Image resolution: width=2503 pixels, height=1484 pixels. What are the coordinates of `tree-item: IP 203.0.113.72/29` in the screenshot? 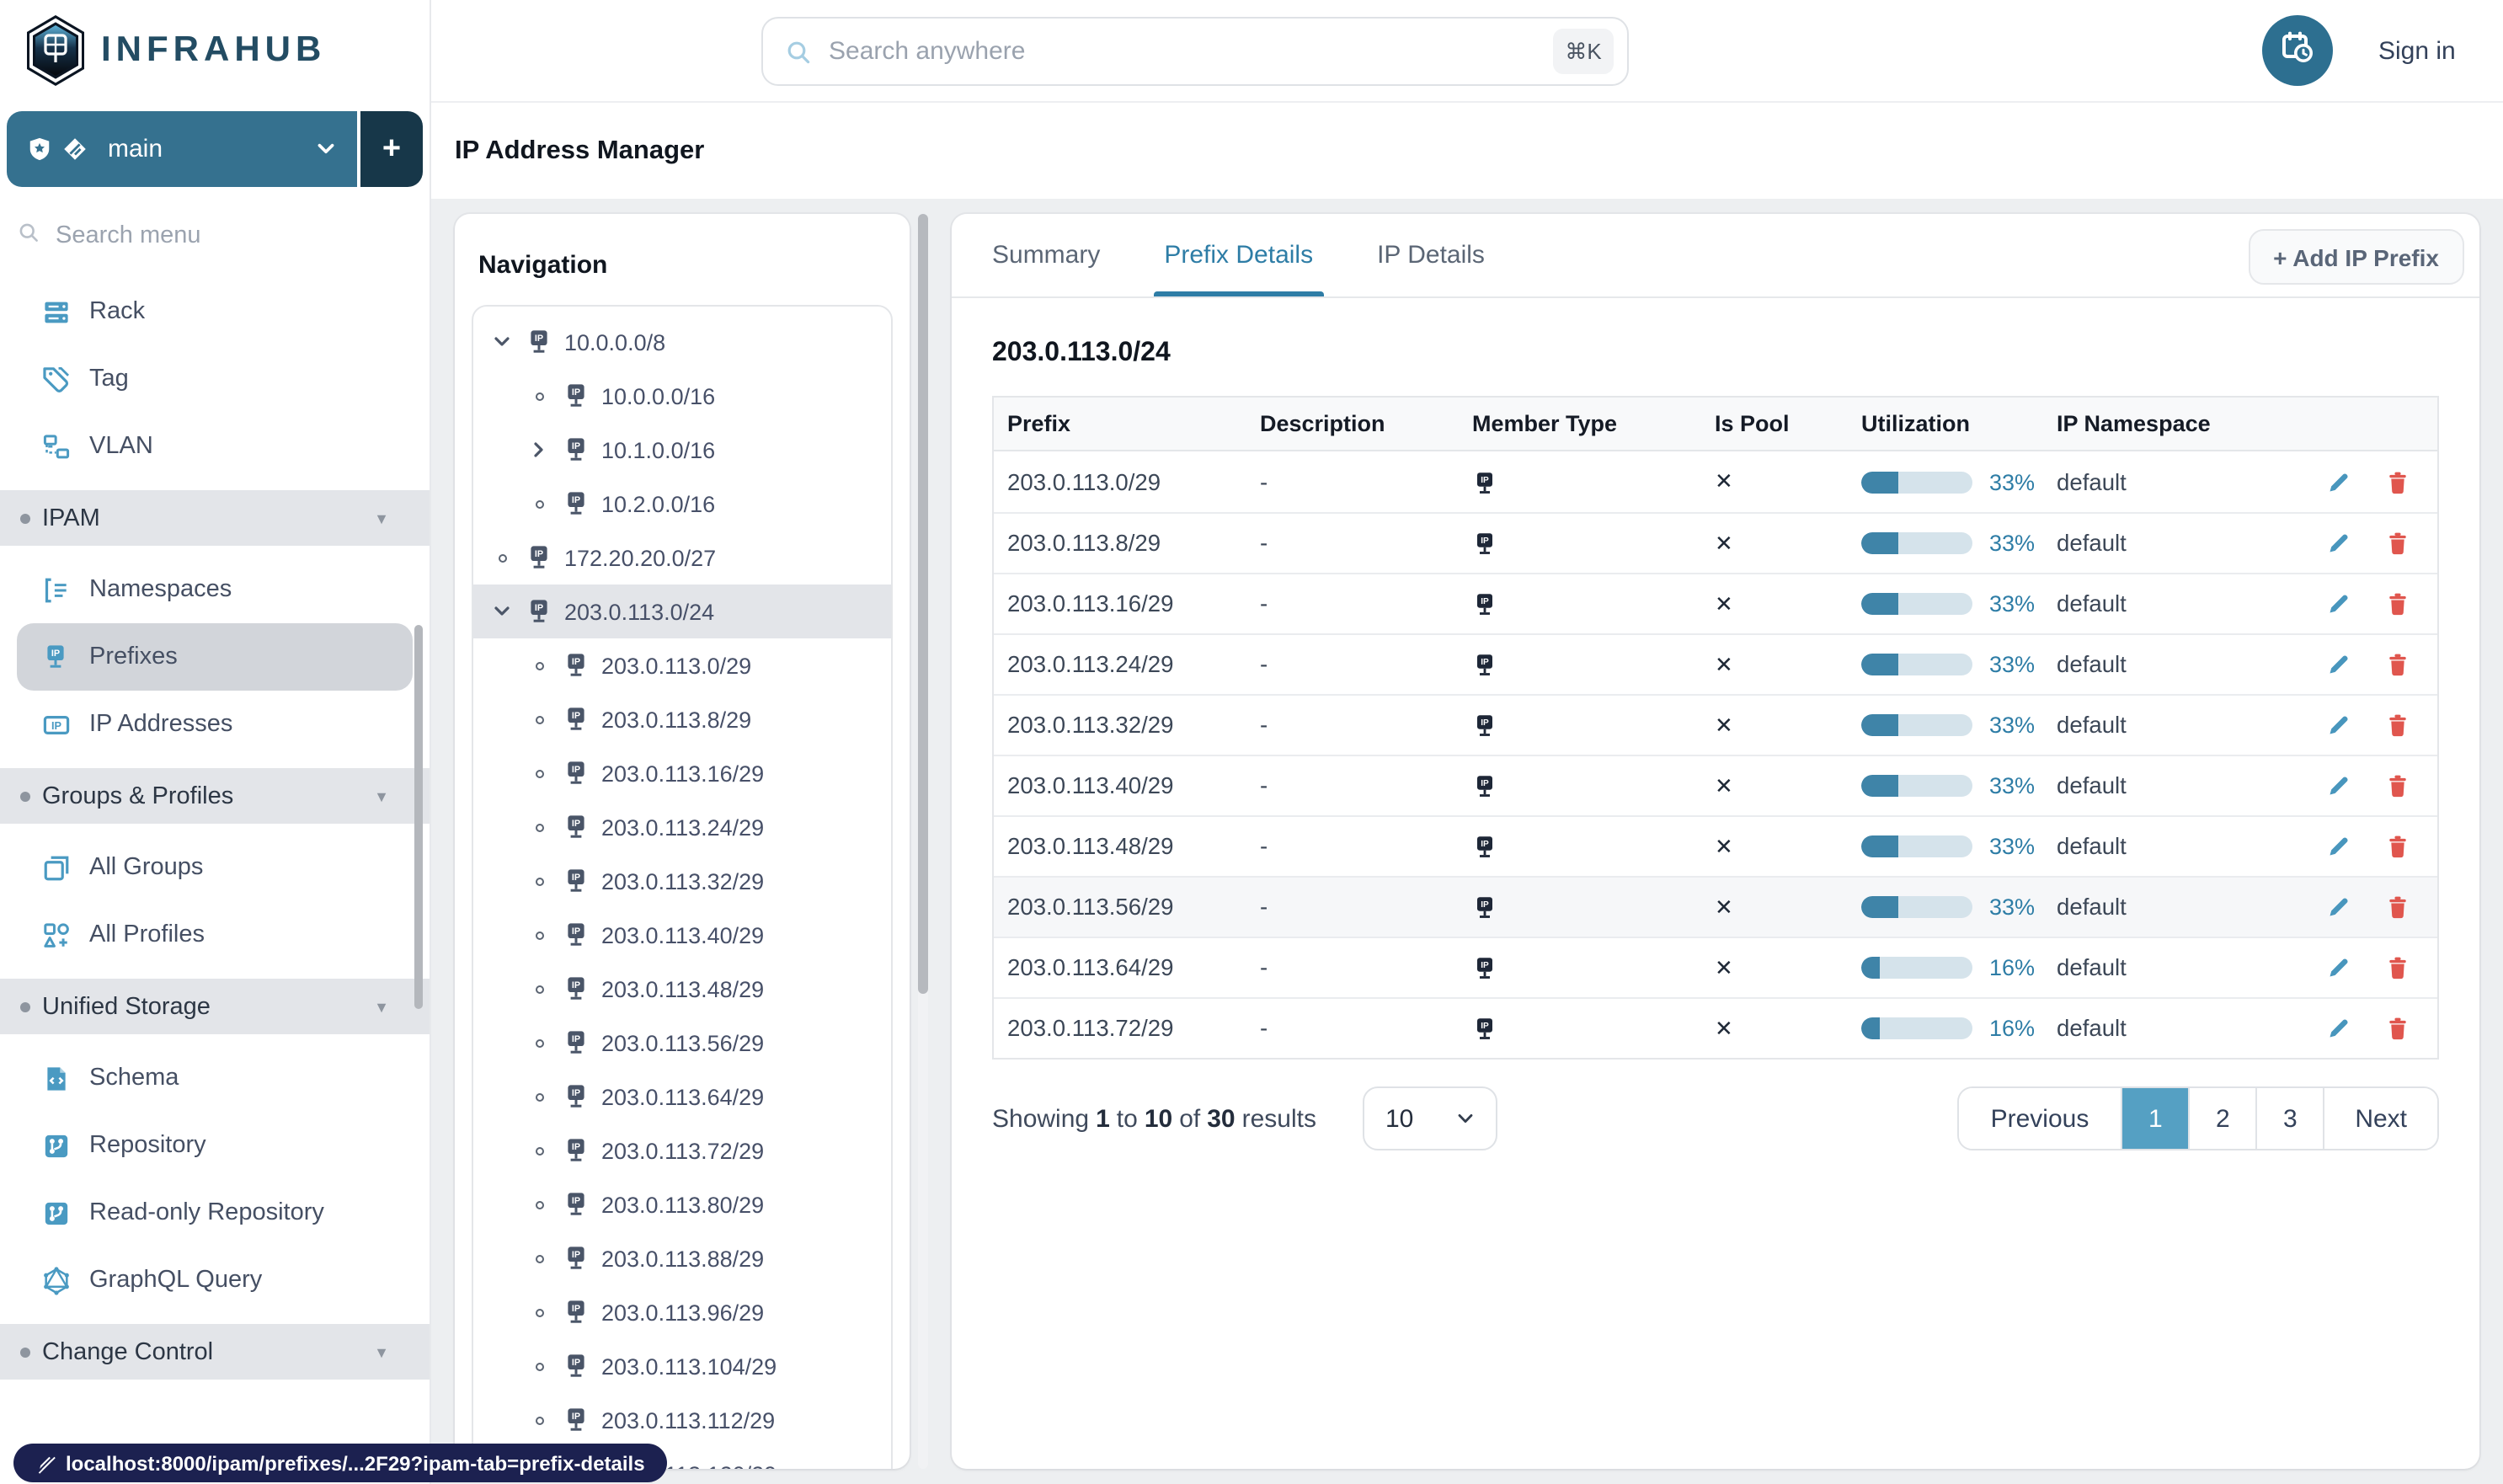 It's located at (682, 1151).